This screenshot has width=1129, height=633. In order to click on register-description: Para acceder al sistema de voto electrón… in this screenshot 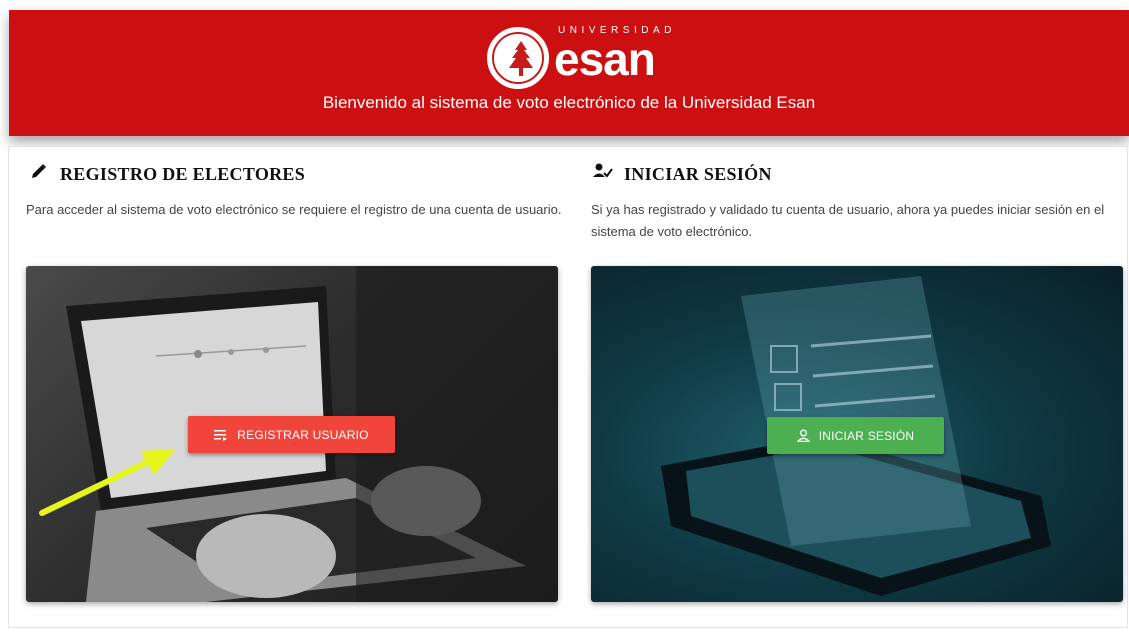, I will do `click(294, 209)`.